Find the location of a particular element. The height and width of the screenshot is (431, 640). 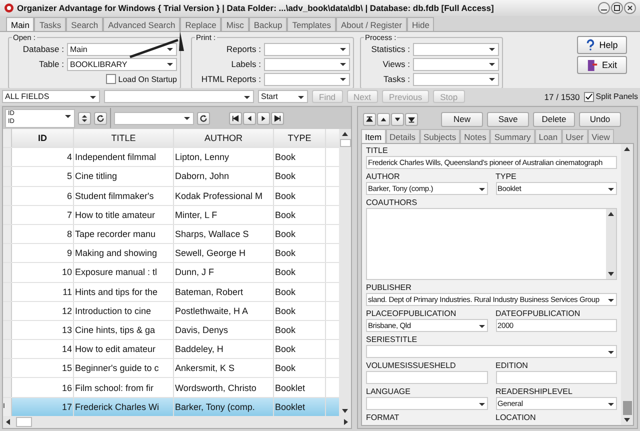

horizontal-scrollbar is located at coordinates (177, 422).